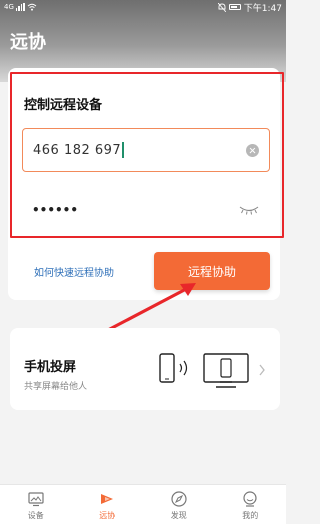 Image resolution: width=320 pixels, height=524 pixels. I want to click on nav-item-profile: 我的, so click(251, 504).